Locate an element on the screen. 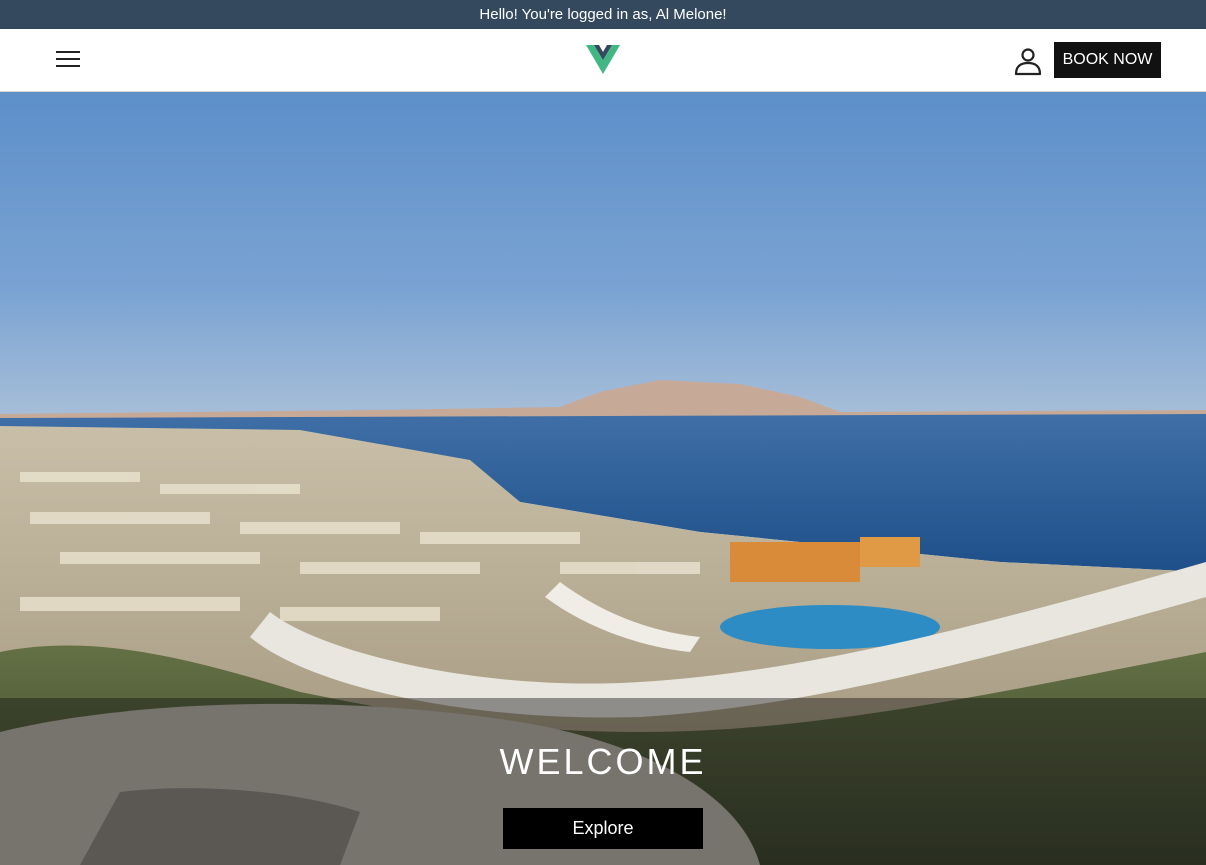  site-header: BOOK NOW is located at coordinates (603, 60).